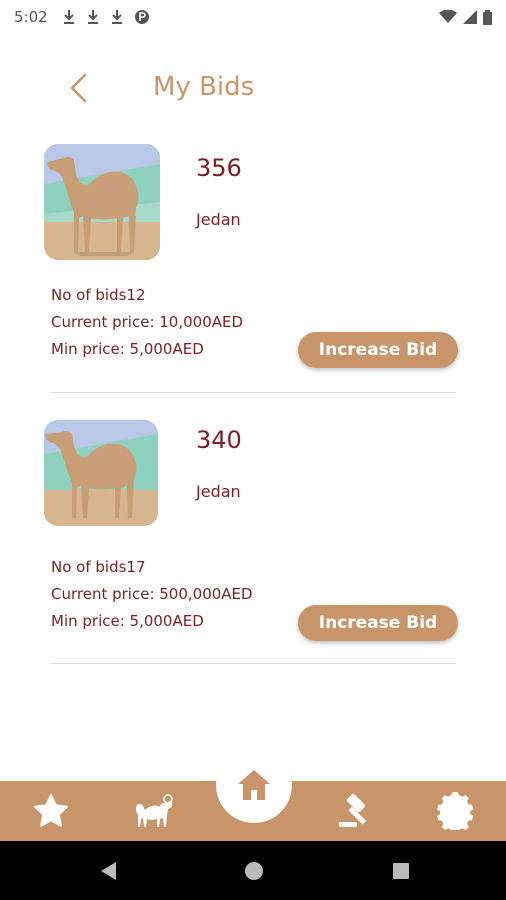 Image resolution: width=506 pixels, height=900 pixels. Describe the element at coordinates (219, 168) in the screenshot. I see `camel-id: 356` at that location.